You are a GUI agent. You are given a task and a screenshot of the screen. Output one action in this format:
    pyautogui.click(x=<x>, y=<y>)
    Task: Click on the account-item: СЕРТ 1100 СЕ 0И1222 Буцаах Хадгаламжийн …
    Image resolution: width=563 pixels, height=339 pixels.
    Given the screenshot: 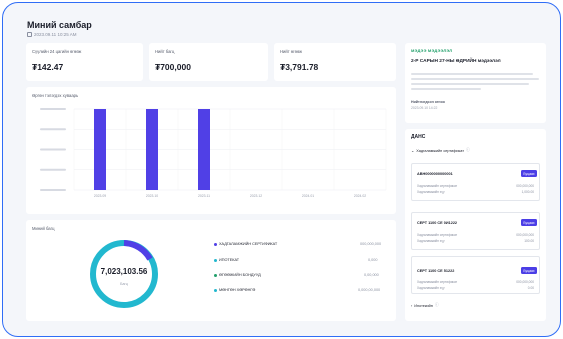 What is the action you would take?
    pyautogui.click(x=475, y=231)
    